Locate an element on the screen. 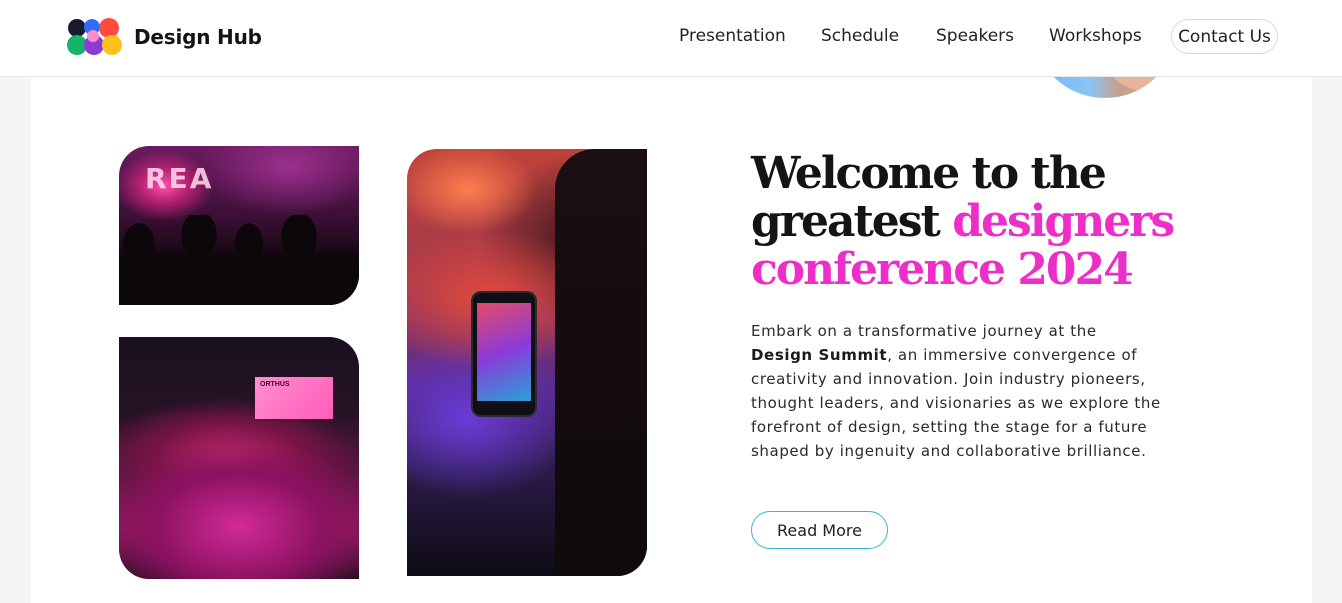 The image size is (1342, 603). concert-stage-photo: REA is located at coordinates (239, 225).